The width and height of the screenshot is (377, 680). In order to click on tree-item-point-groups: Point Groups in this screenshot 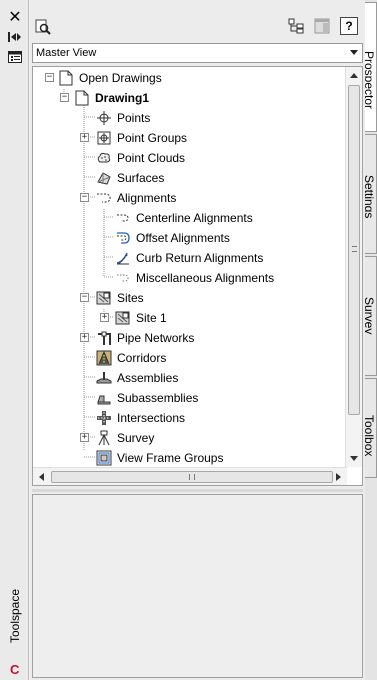, I will do `click(141, 138)`.